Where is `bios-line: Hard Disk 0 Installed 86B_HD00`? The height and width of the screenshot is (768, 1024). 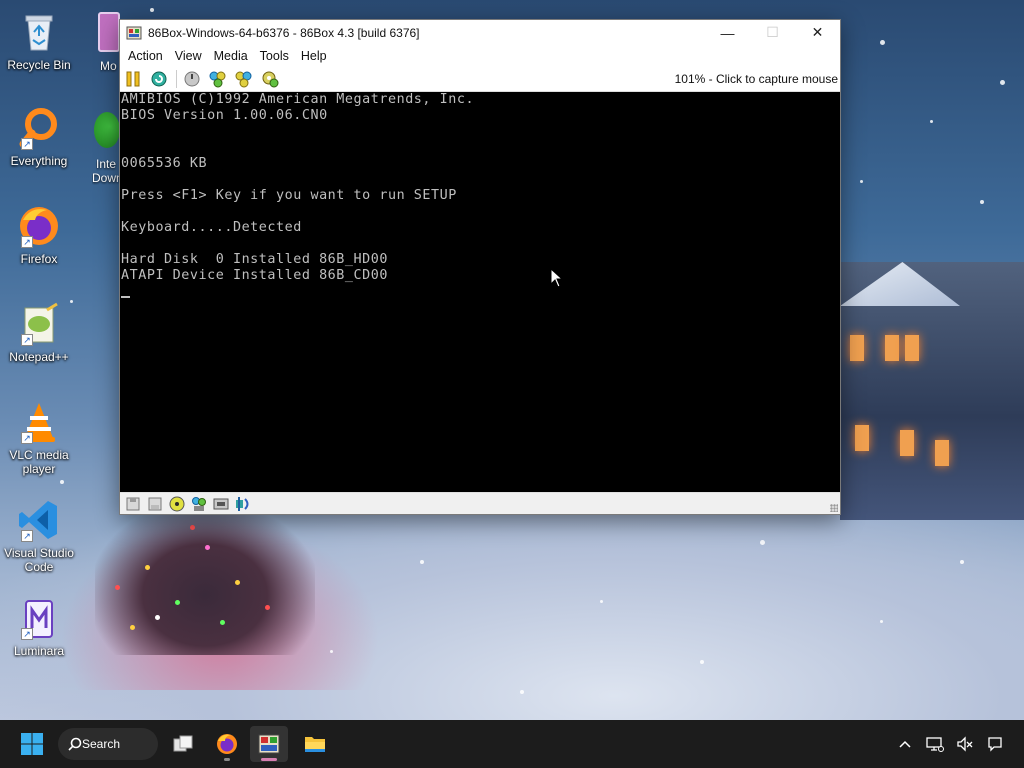
bios-line: Hard Disk 0 Installed 86B_HD00 is located at coordinates (254, 259).